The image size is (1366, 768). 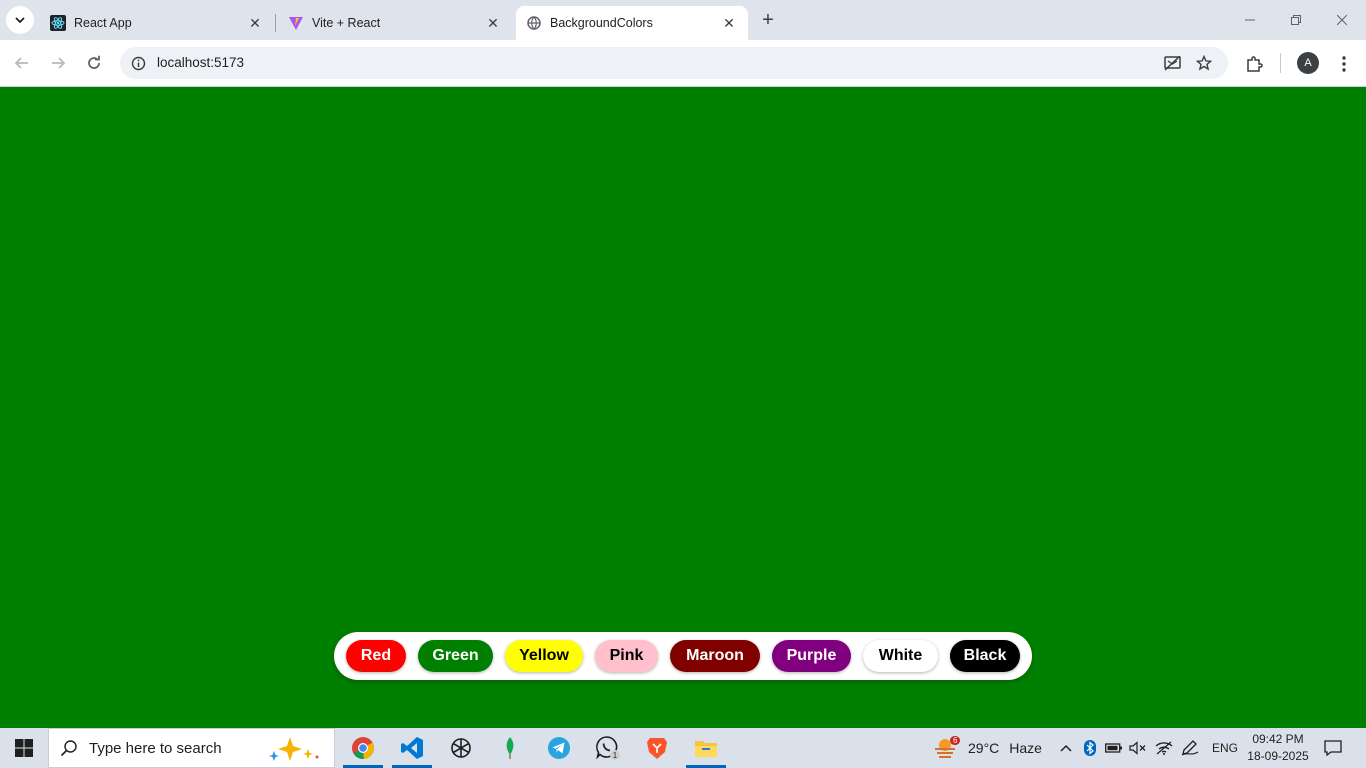 I want to click on toolbar-divider, so click(x=1280, y=63).